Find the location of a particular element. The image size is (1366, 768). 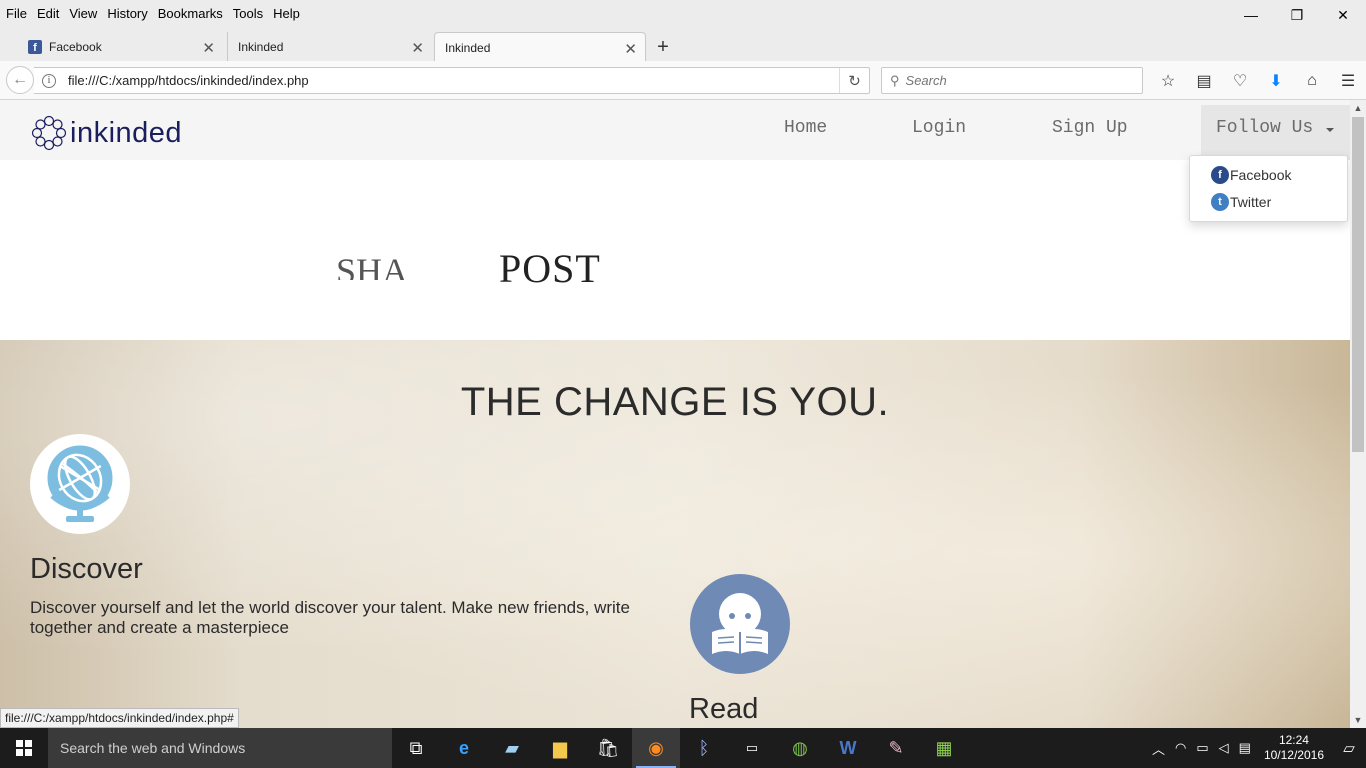

nav-home-link: Home is located at coordinates (805, 128).